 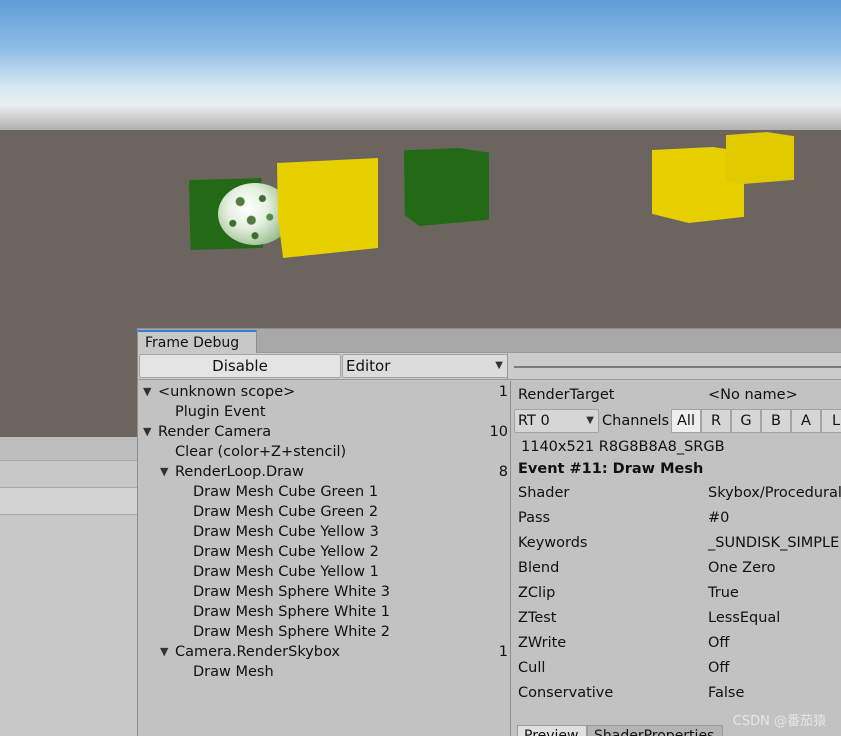 I want to click on target-dropdown-label: Editor, so click(x=368, y=366).